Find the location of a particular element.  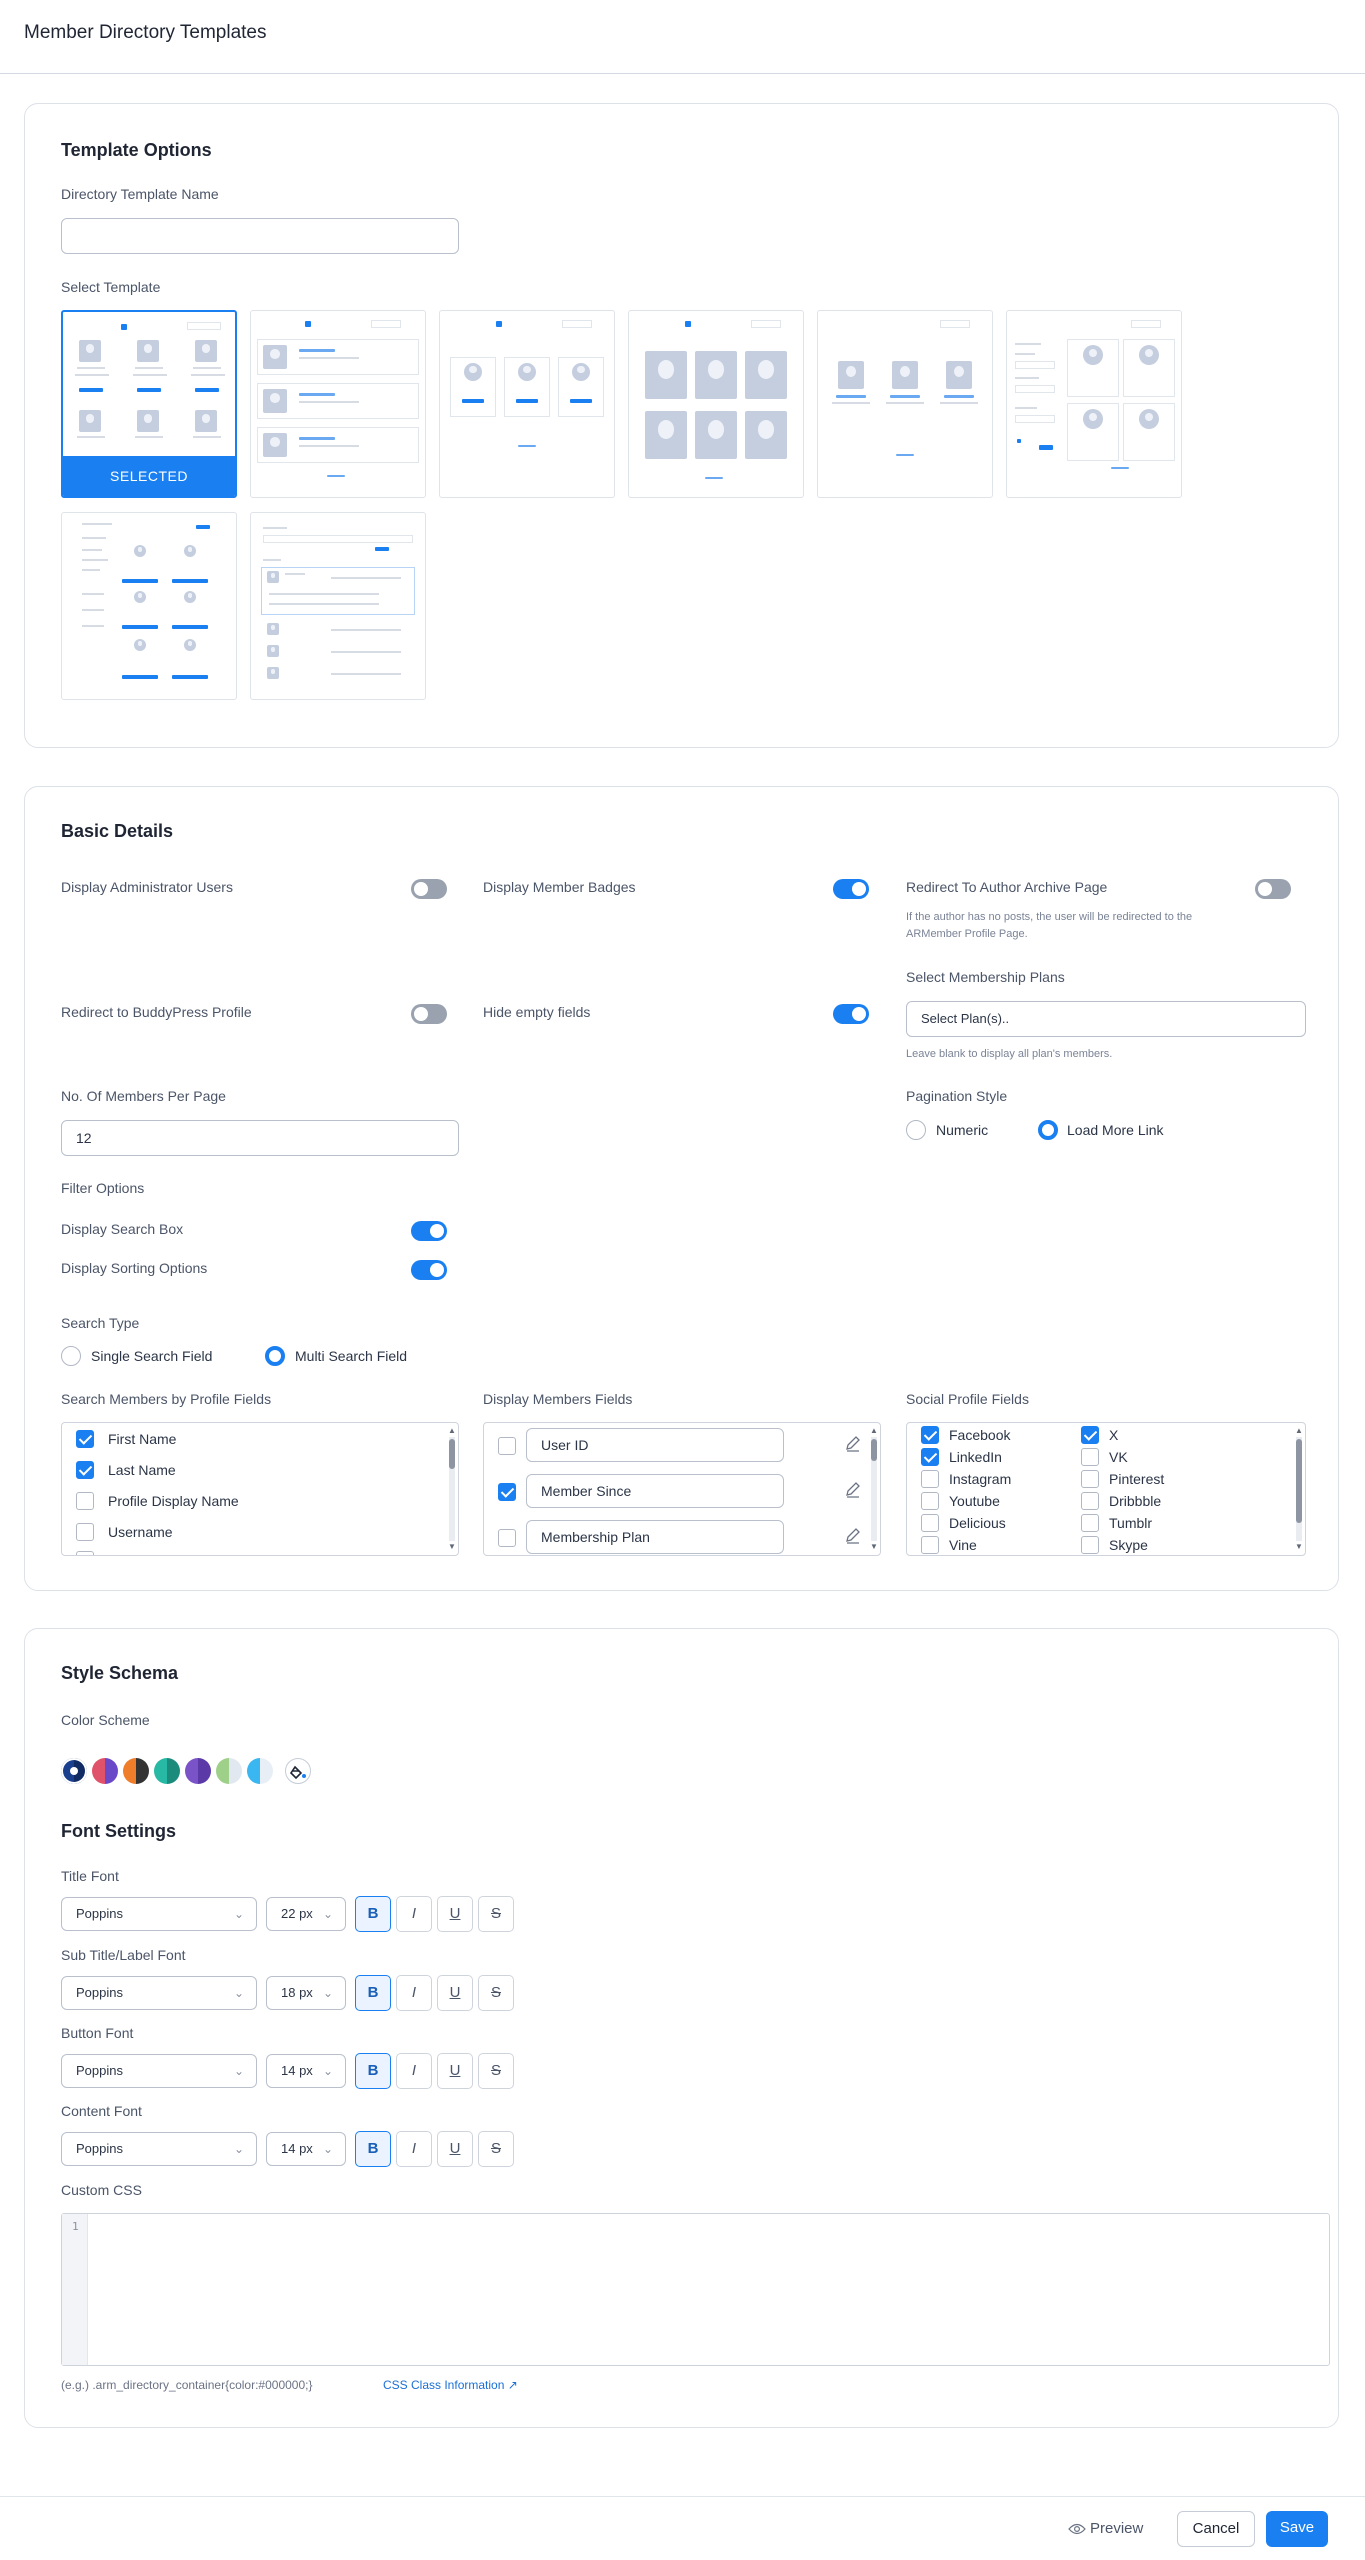

display-field-membership-plan-input: Membership Plan is located at coordinates (655, 1537).